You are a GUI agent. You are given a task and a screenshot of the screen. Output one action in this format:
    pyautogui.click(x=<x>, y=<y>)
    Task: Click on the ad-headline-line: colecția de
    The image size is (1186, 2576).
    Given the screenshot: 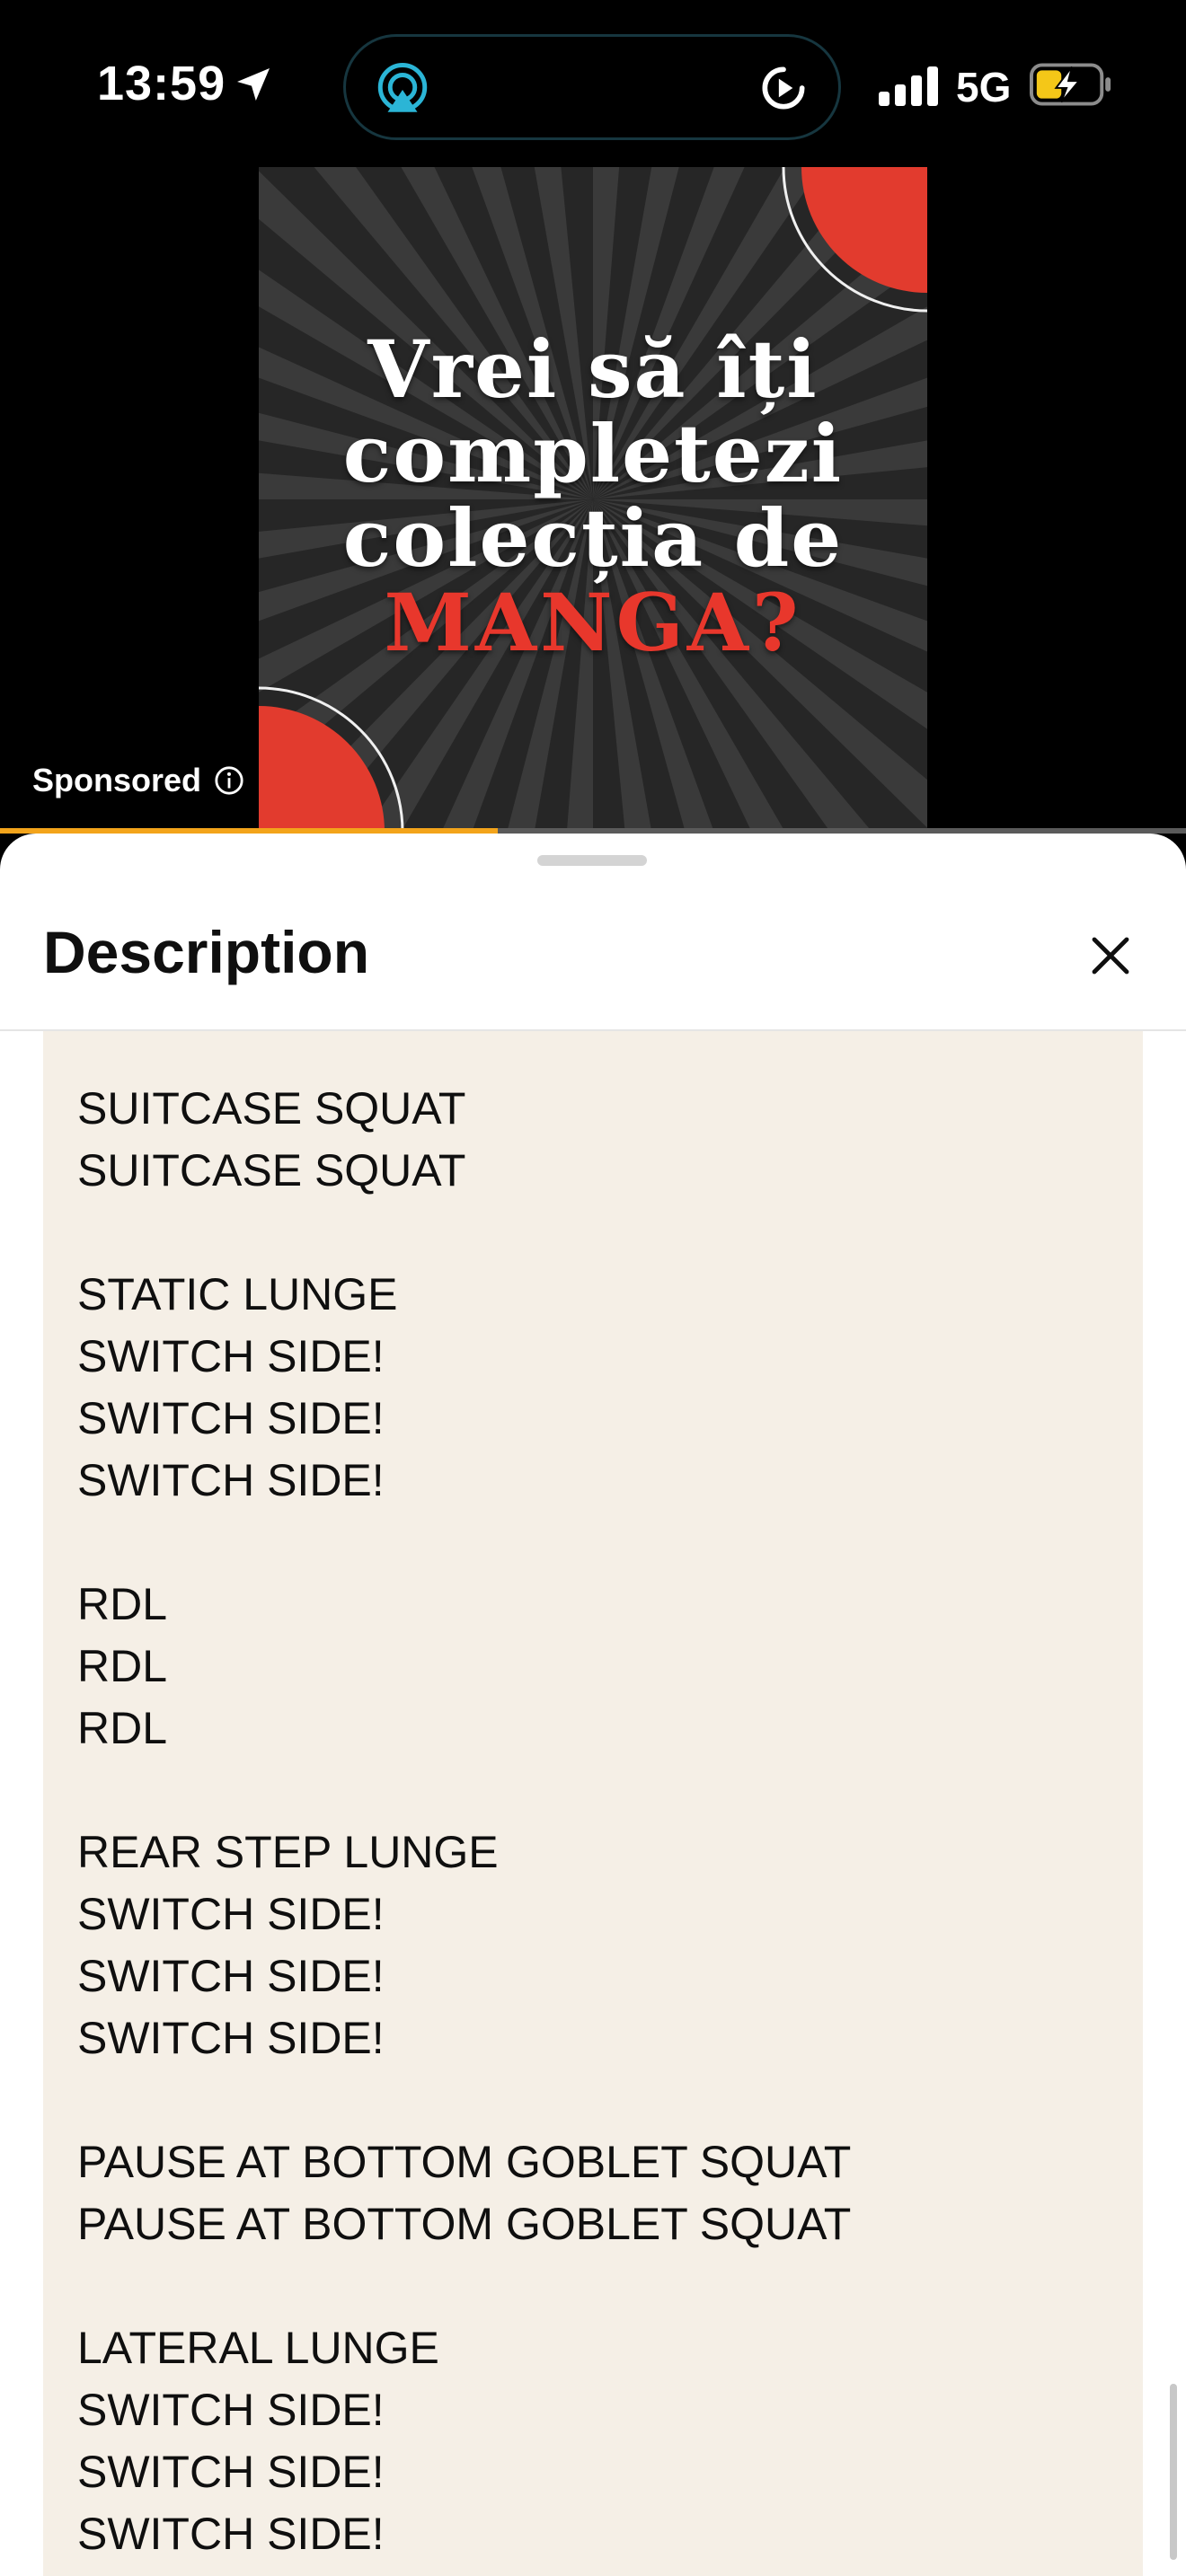 What is the action you would take?
    pyautogui.click(x=593, y=538)
    